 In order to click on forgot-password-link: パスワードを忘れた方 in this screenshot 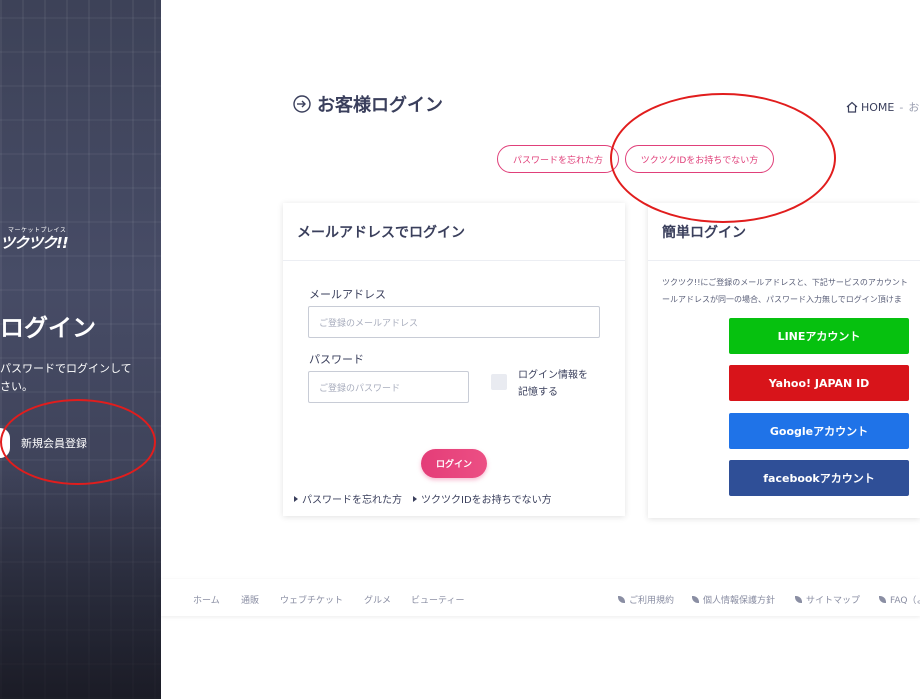, I will do `click(348, 498)`.